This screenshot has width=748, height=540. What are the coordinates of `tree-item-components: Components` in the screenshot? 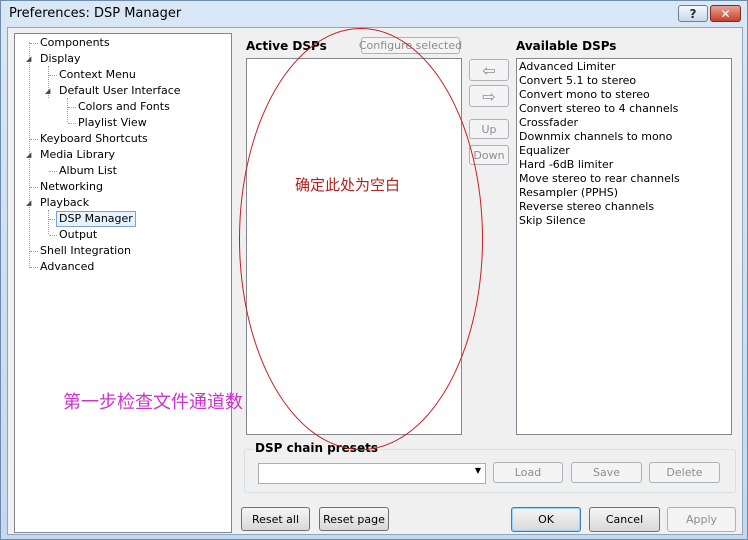 It's located at (75, 43).